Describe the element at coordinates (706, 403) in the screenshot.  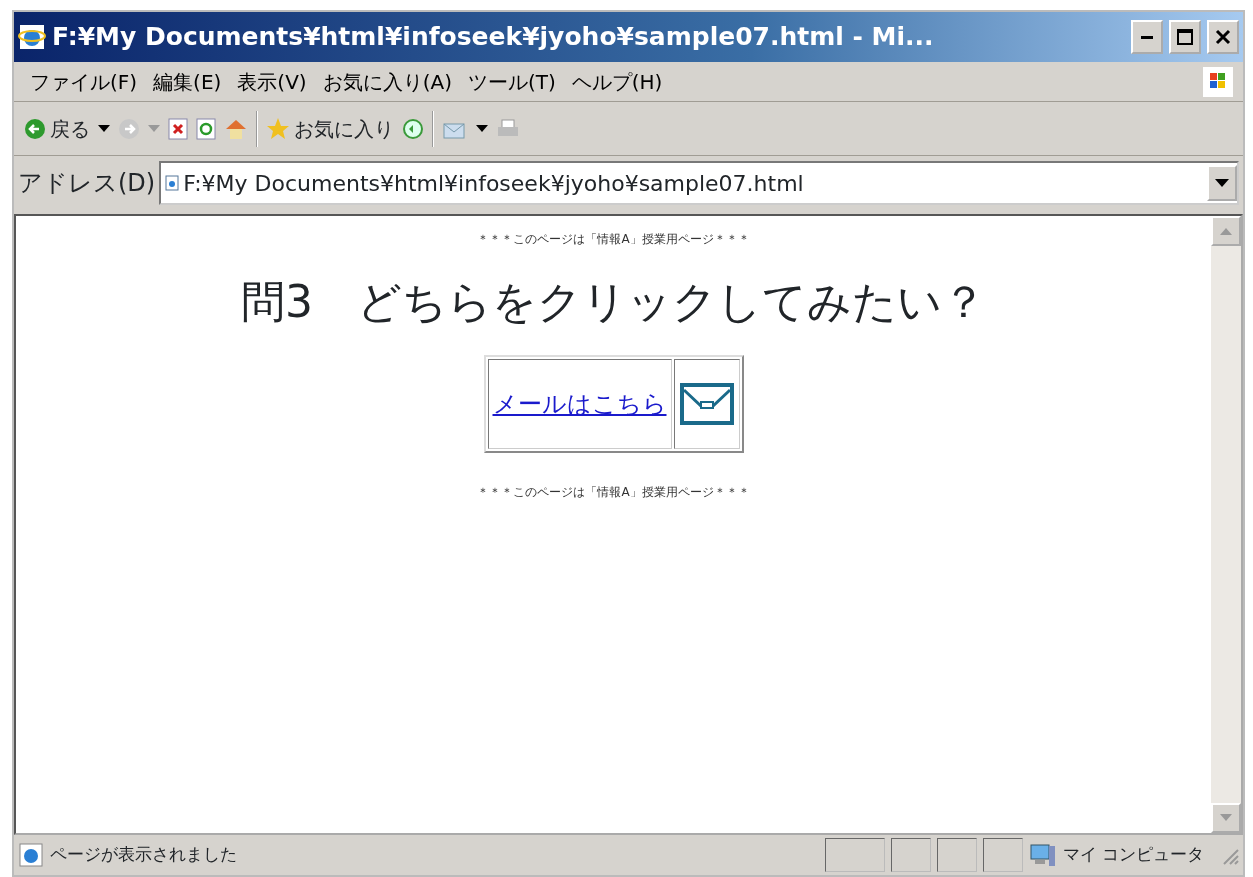
I see `envelope-icon` at that location.